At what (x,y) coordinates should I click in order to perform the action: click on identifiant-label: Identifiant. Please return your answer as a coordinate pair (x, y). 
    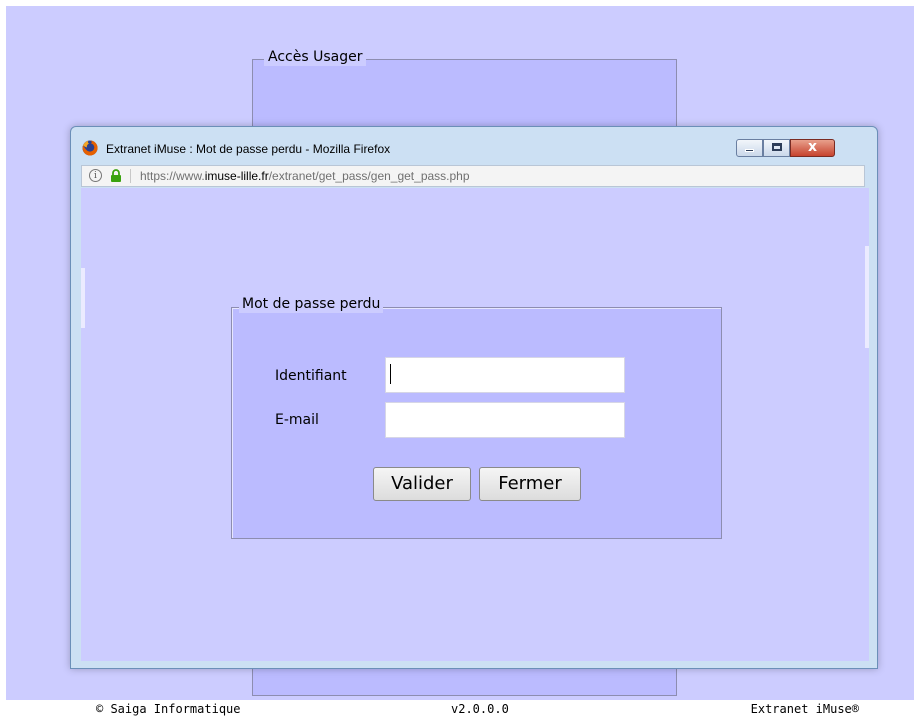
    Looking at the image, I should click on (311, 376).